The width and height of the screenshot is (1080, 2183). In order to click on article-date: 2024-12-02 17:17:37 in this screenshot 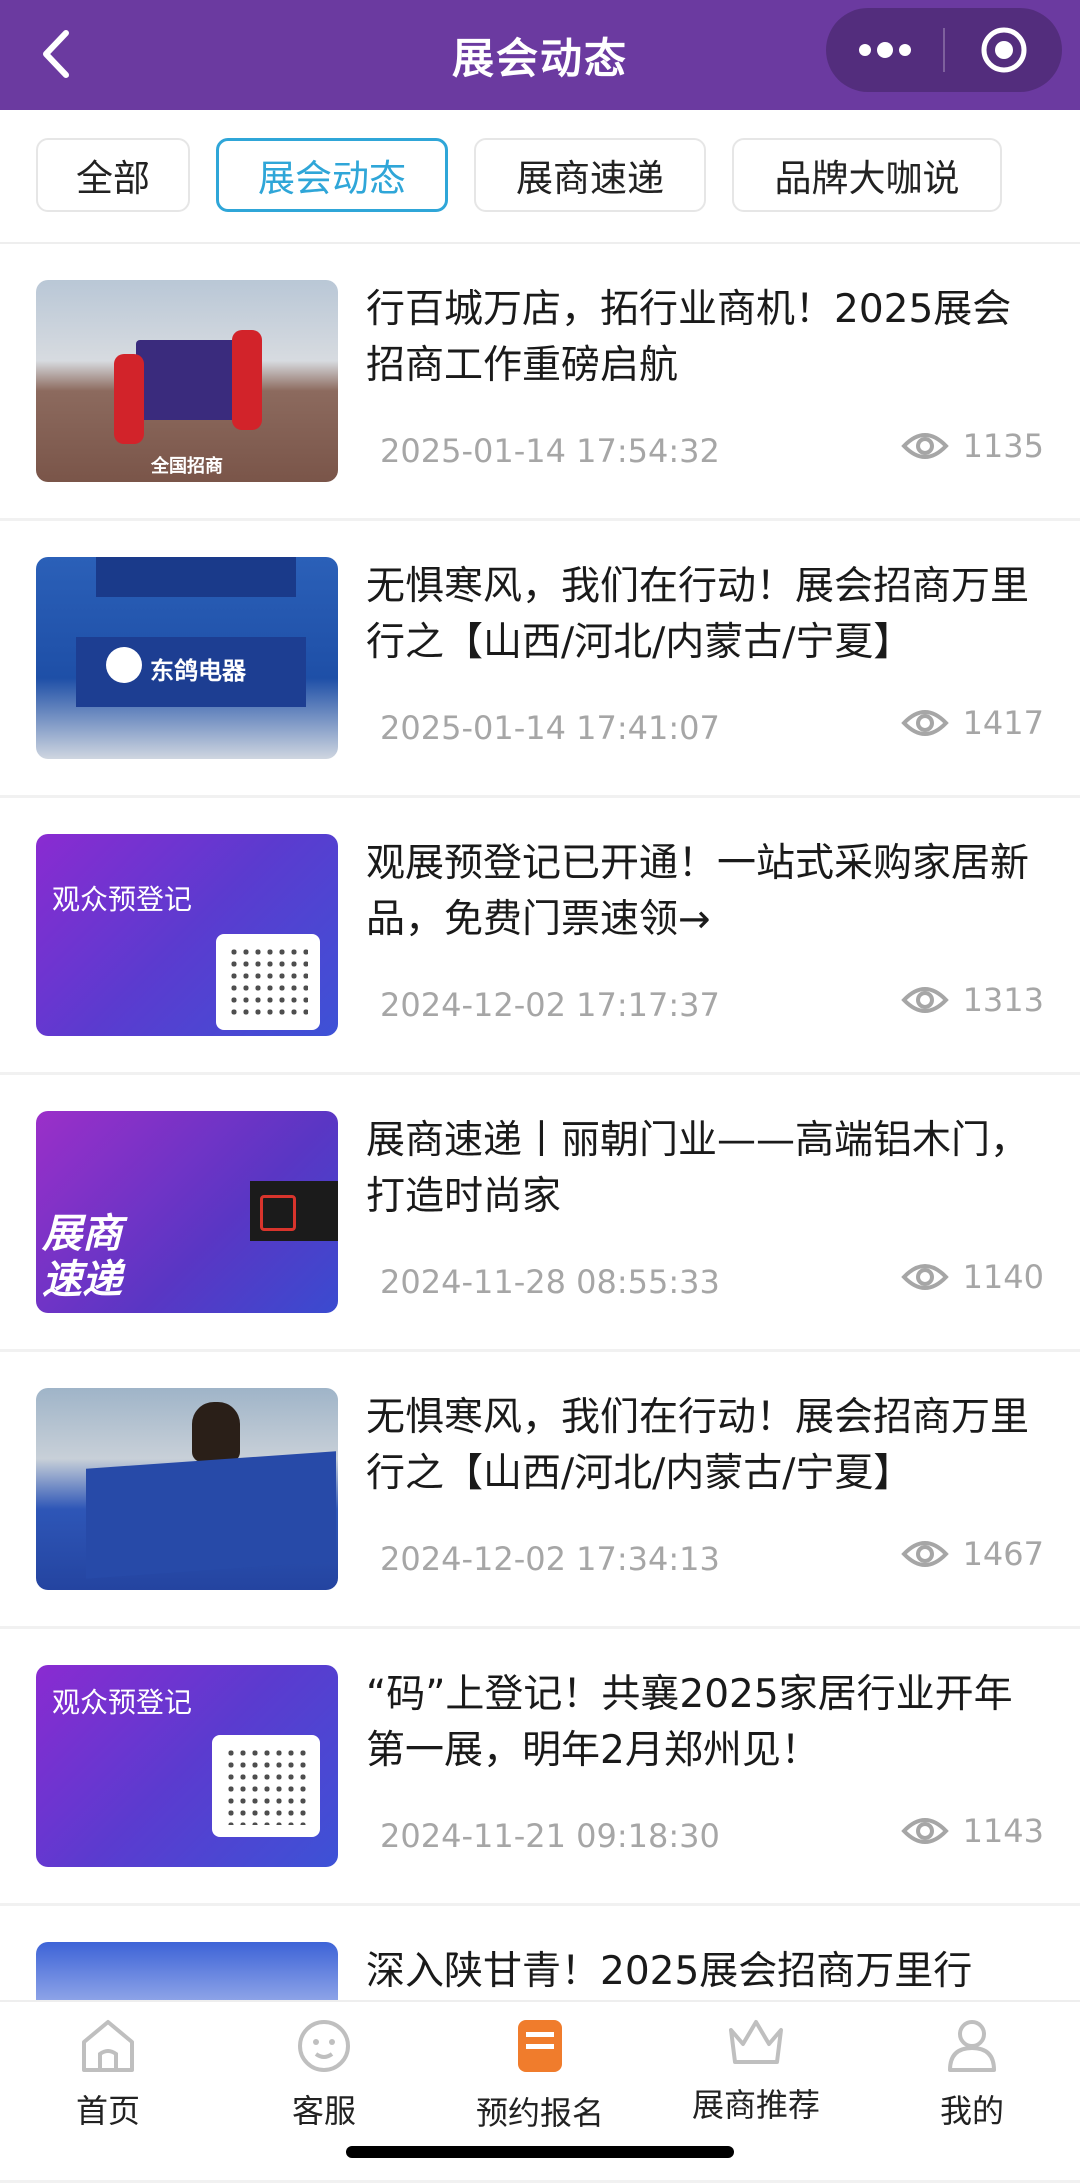, I will do `click(550, 1005)`.